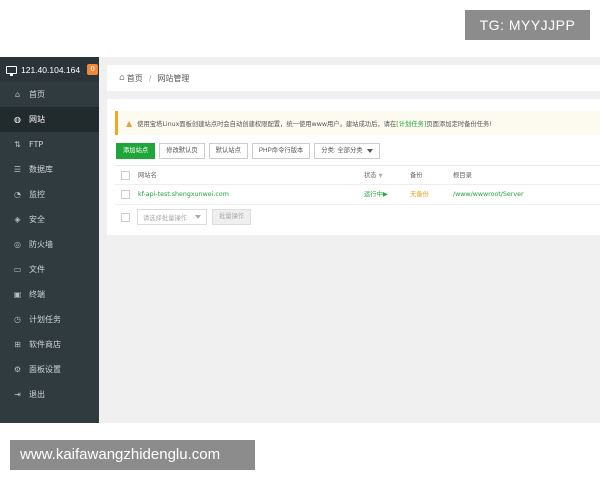  I want to click on tg-label-overlay: TG: MYYJJPP, so click(527, 25).